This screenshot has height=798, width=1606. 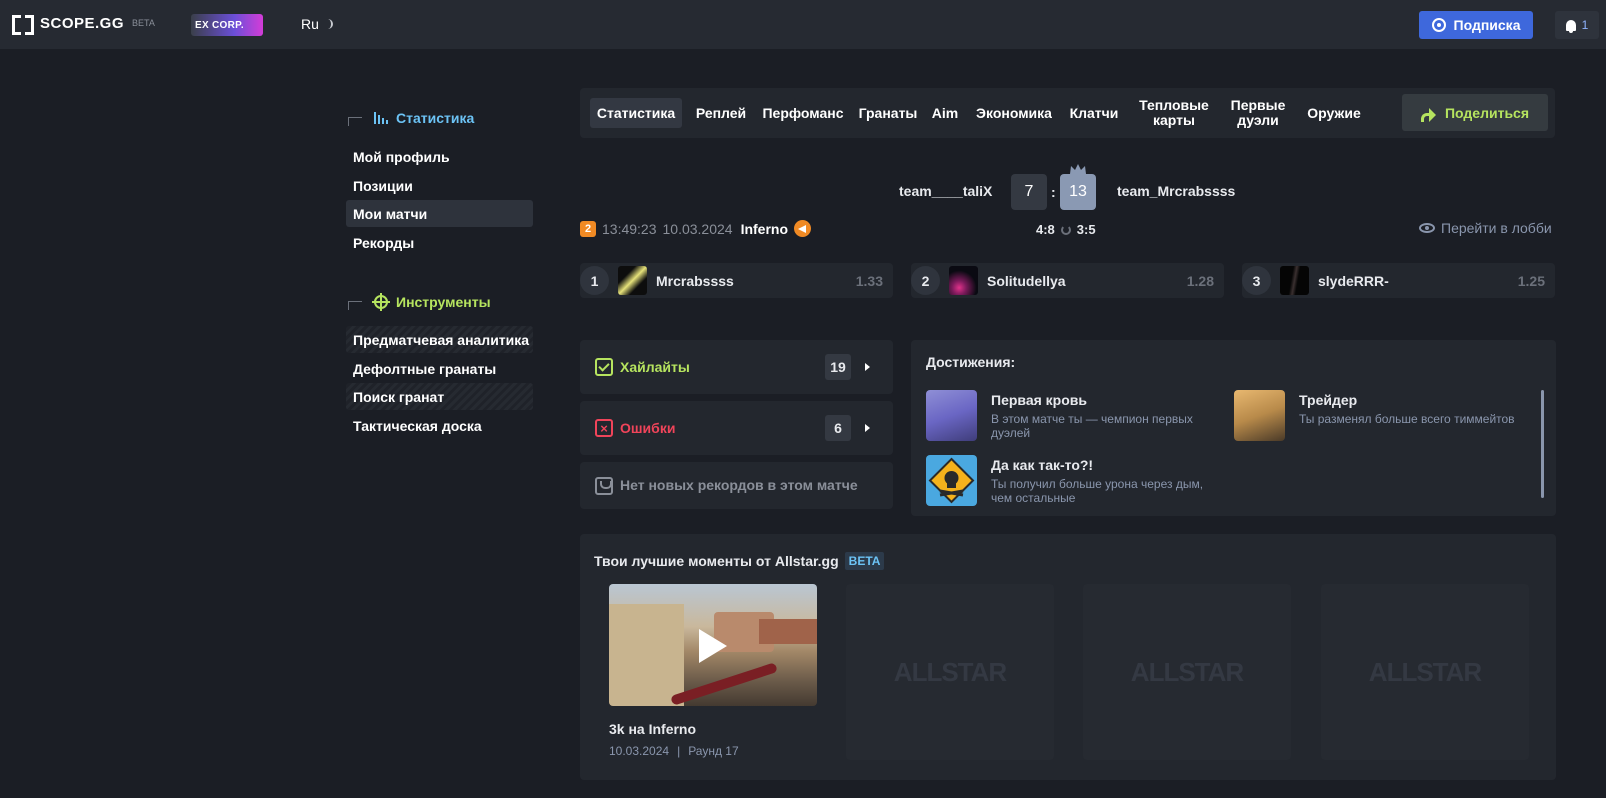 I want to click on skull-warning-icon, so click(x=951, y=480).